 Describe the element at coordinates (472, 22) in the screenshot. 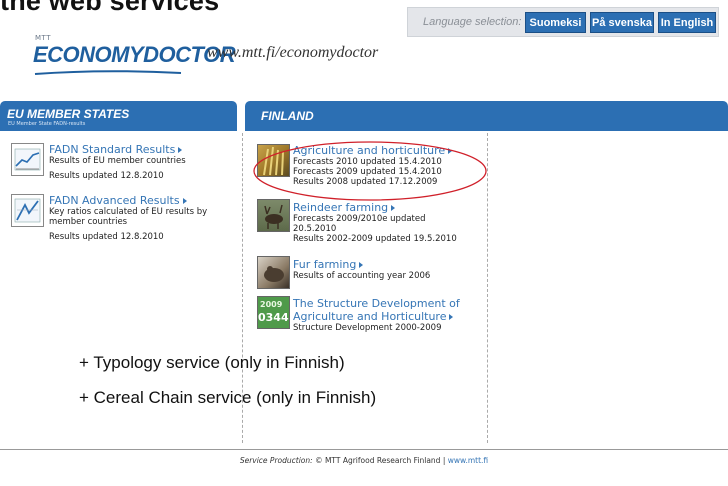

I see `language-label: Language selection:` at that location.